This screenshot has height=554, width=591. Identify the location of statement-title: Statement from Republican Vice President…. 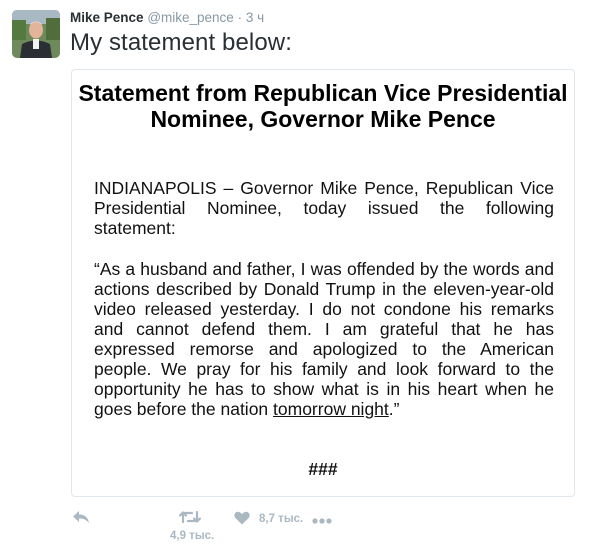
(323, 106).